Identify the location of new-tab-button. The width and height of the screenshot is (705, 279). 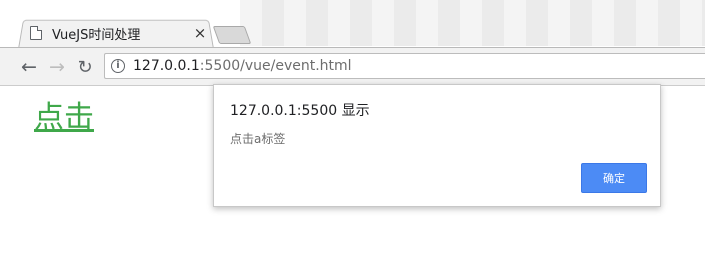
(232, 35).